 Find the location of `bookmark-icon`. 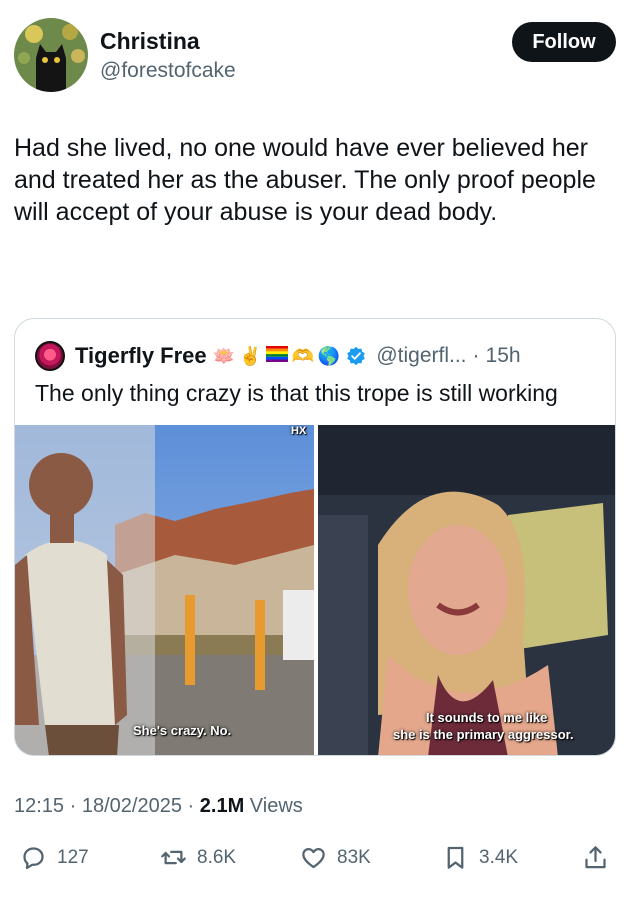

bookmark-icon is located at coordinates (455, 857).